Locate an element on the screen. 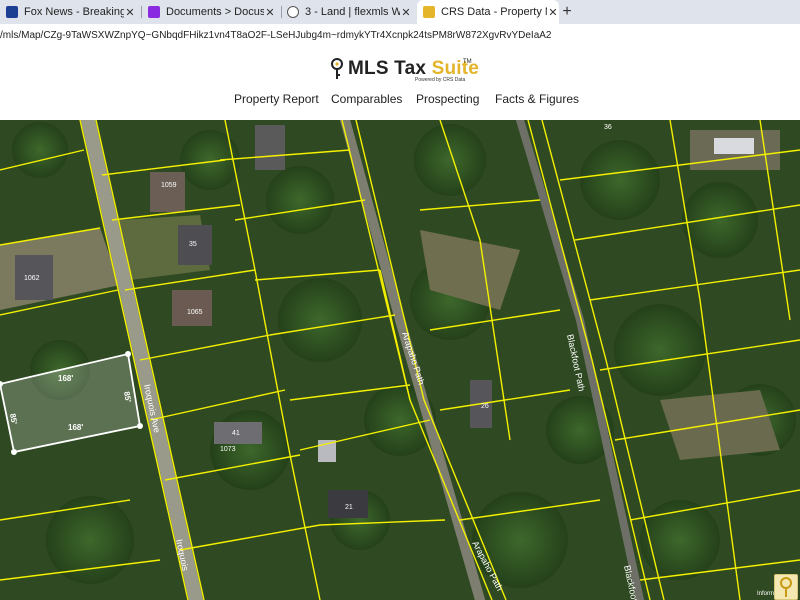 Image resolution: width=800 pixels, height=600 pixels. fox-news-icon is located at coordinates (12, 12).